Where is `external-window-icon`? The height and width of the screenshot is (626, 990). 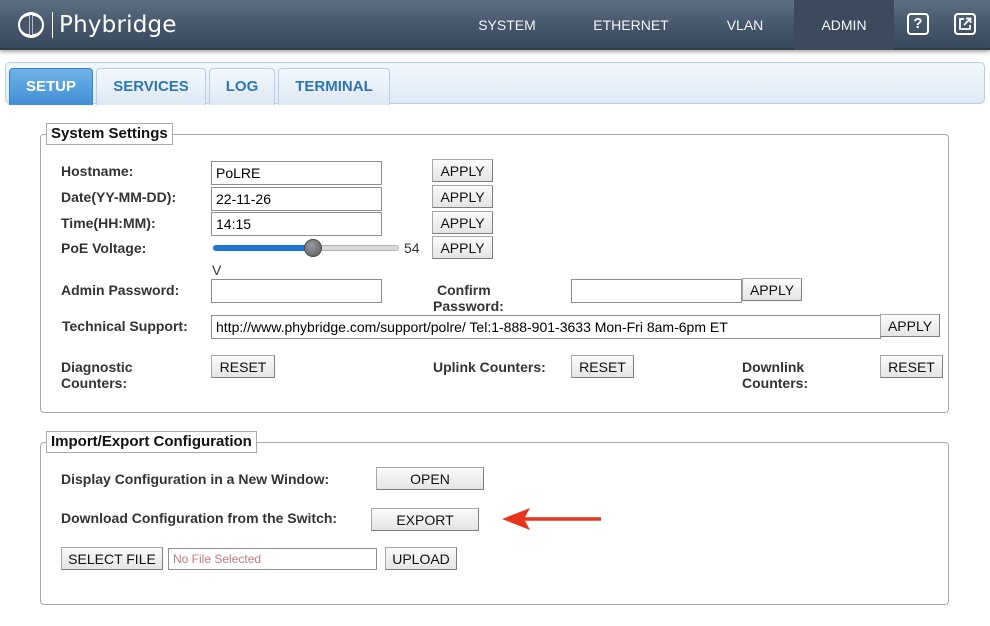
external-window-icon is located at coordinates (965, 24).